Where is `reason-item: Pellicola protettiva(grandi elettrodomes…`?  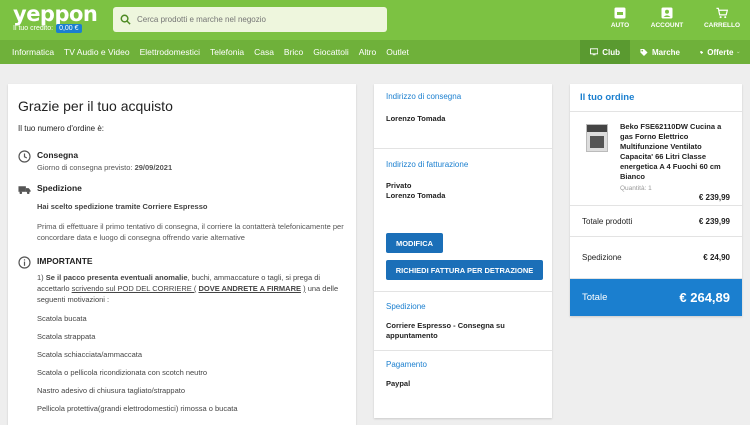
reason-item: Pellicola protettiva(grandi elettrodomes… is located at coordinates (137, 408).